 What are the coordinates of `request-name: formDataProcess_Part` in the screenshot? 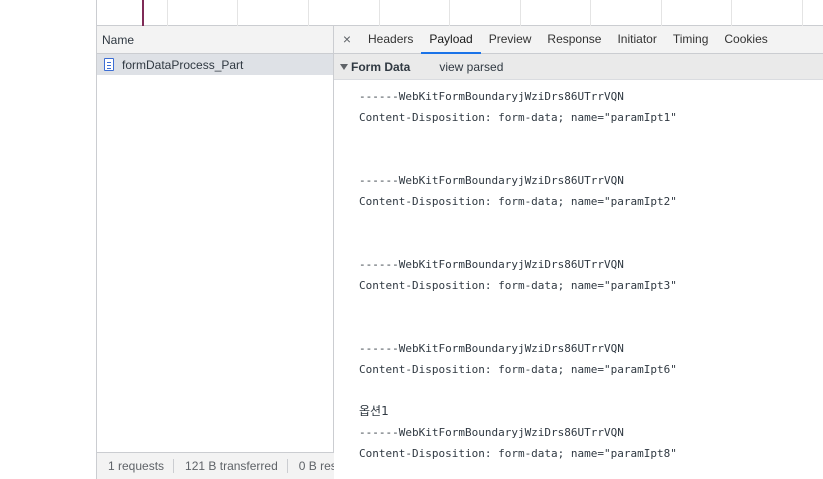 It's located at (183, 64).